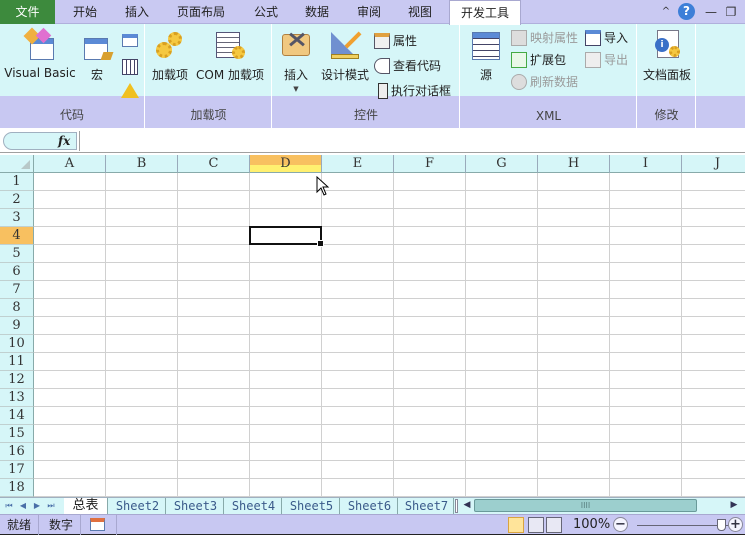 Image resolution: width=745 pixels, height=543 pixels. What do you see at coordinates (142, 470) in the screenshot?
I see `cell-b17` at bounding box center [142, 470].